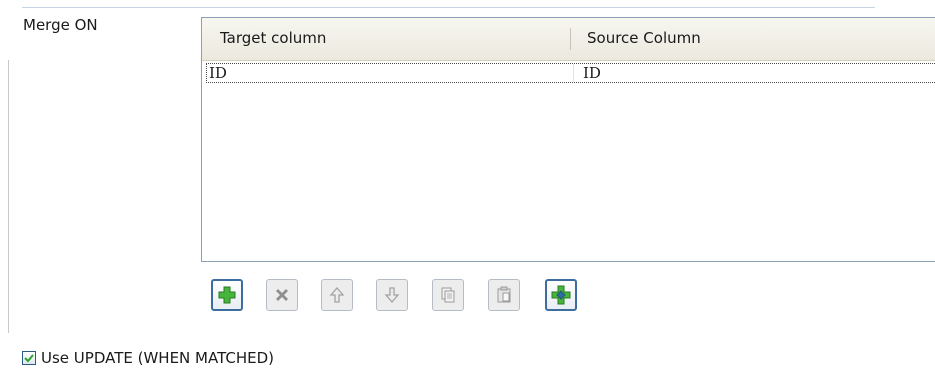 Image resolution: width=935 pixels, height=376 pixels. I want to click on section-top-border, so click(448, 7).